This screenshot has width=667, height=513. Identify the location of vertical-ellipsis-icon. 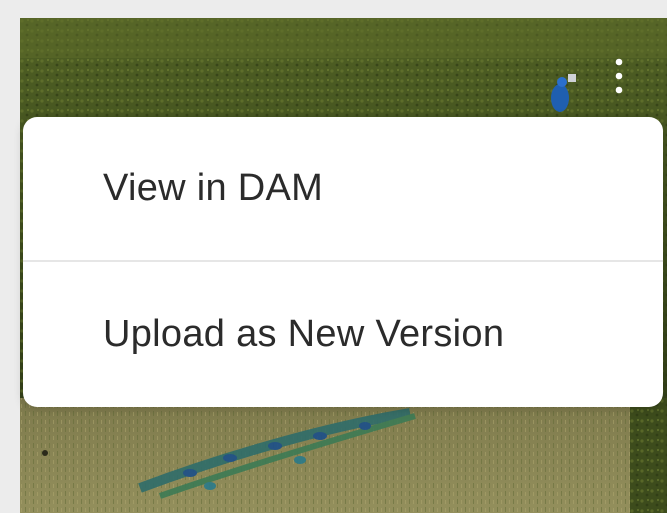
(619, 76).